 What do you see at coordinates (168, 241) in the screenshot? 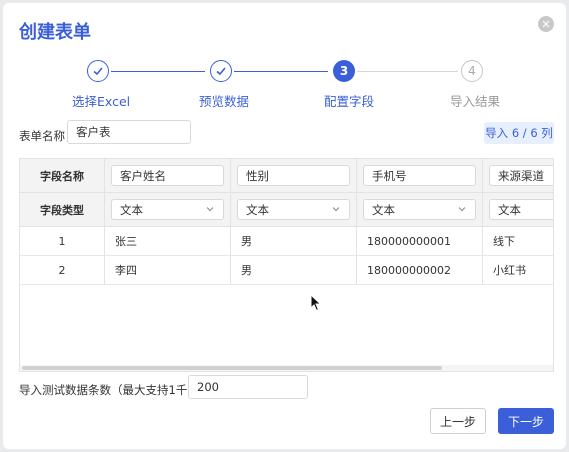
I see `table-cell: 张三` at bounding box center [168, 241].